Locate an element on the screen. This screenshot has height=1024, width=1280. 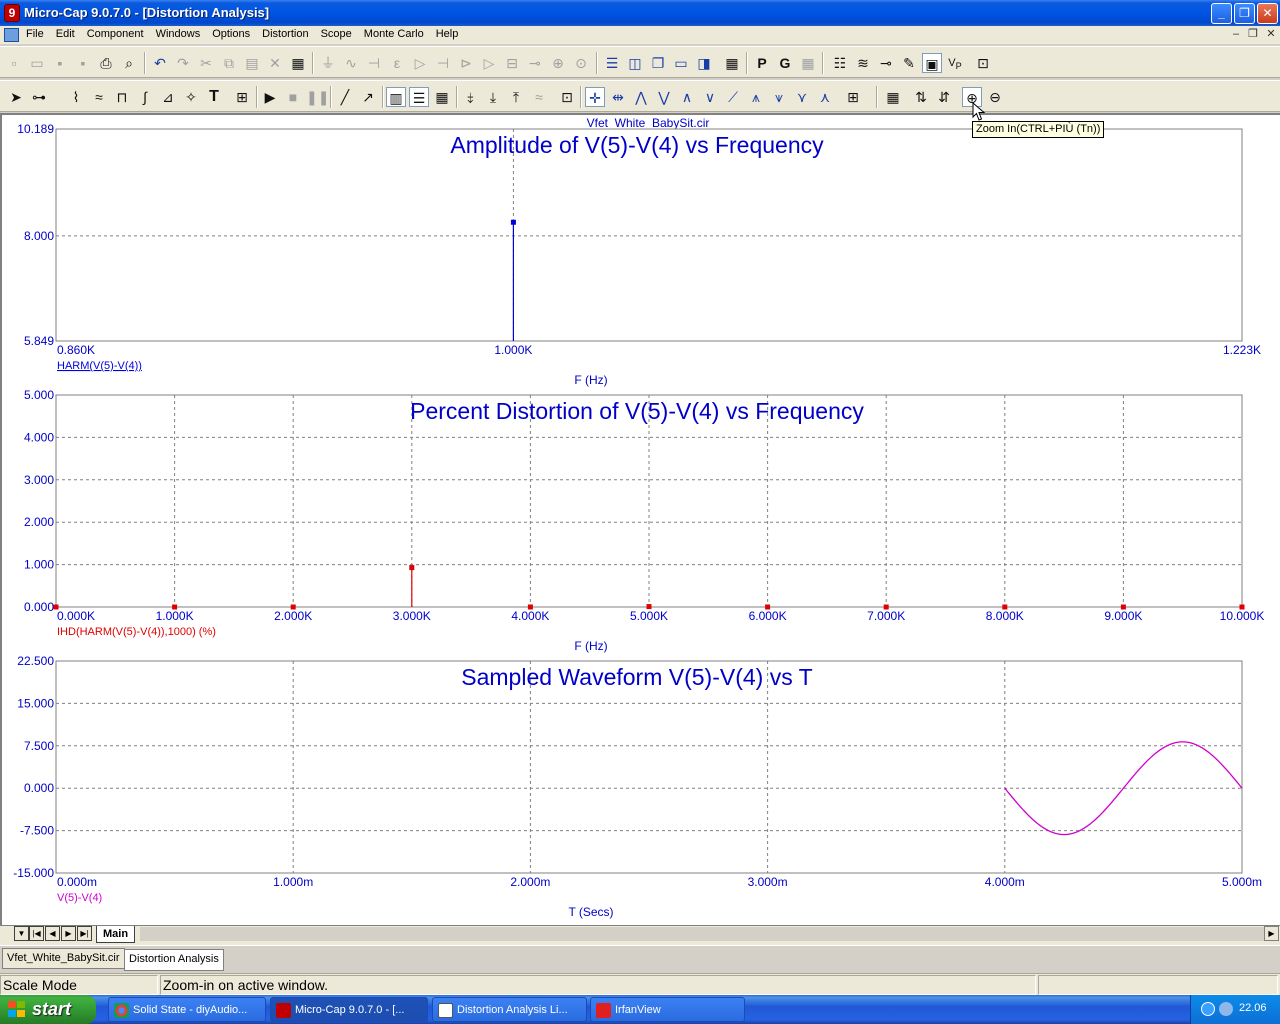
dropdown-icon: ▼ is located at coordinates (21, 933).